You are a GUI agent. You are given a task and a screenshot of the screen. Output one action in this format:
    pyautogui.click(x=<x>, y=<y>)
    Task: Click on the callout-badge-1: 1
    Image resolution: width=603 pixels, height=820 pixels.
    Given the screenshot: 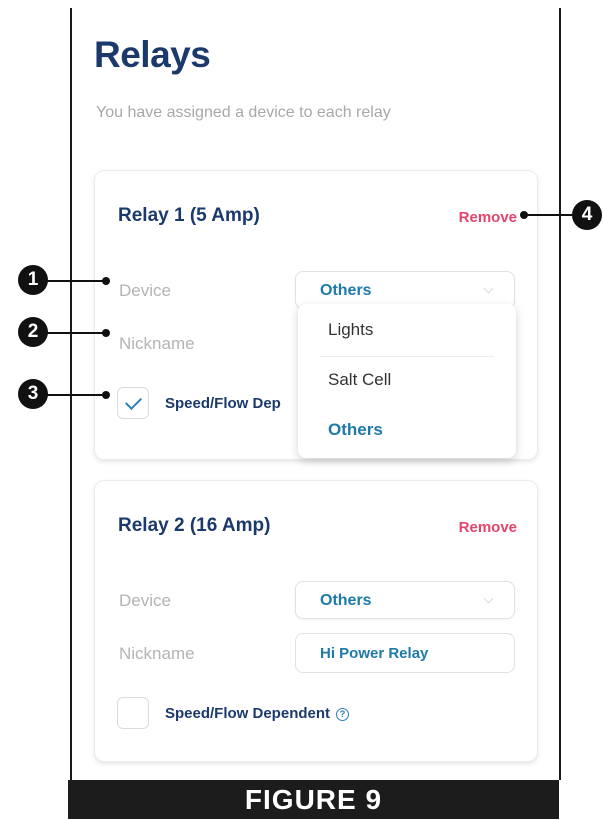 What is the action you would take?
    pyautogui.click(x=33, y=280)
    